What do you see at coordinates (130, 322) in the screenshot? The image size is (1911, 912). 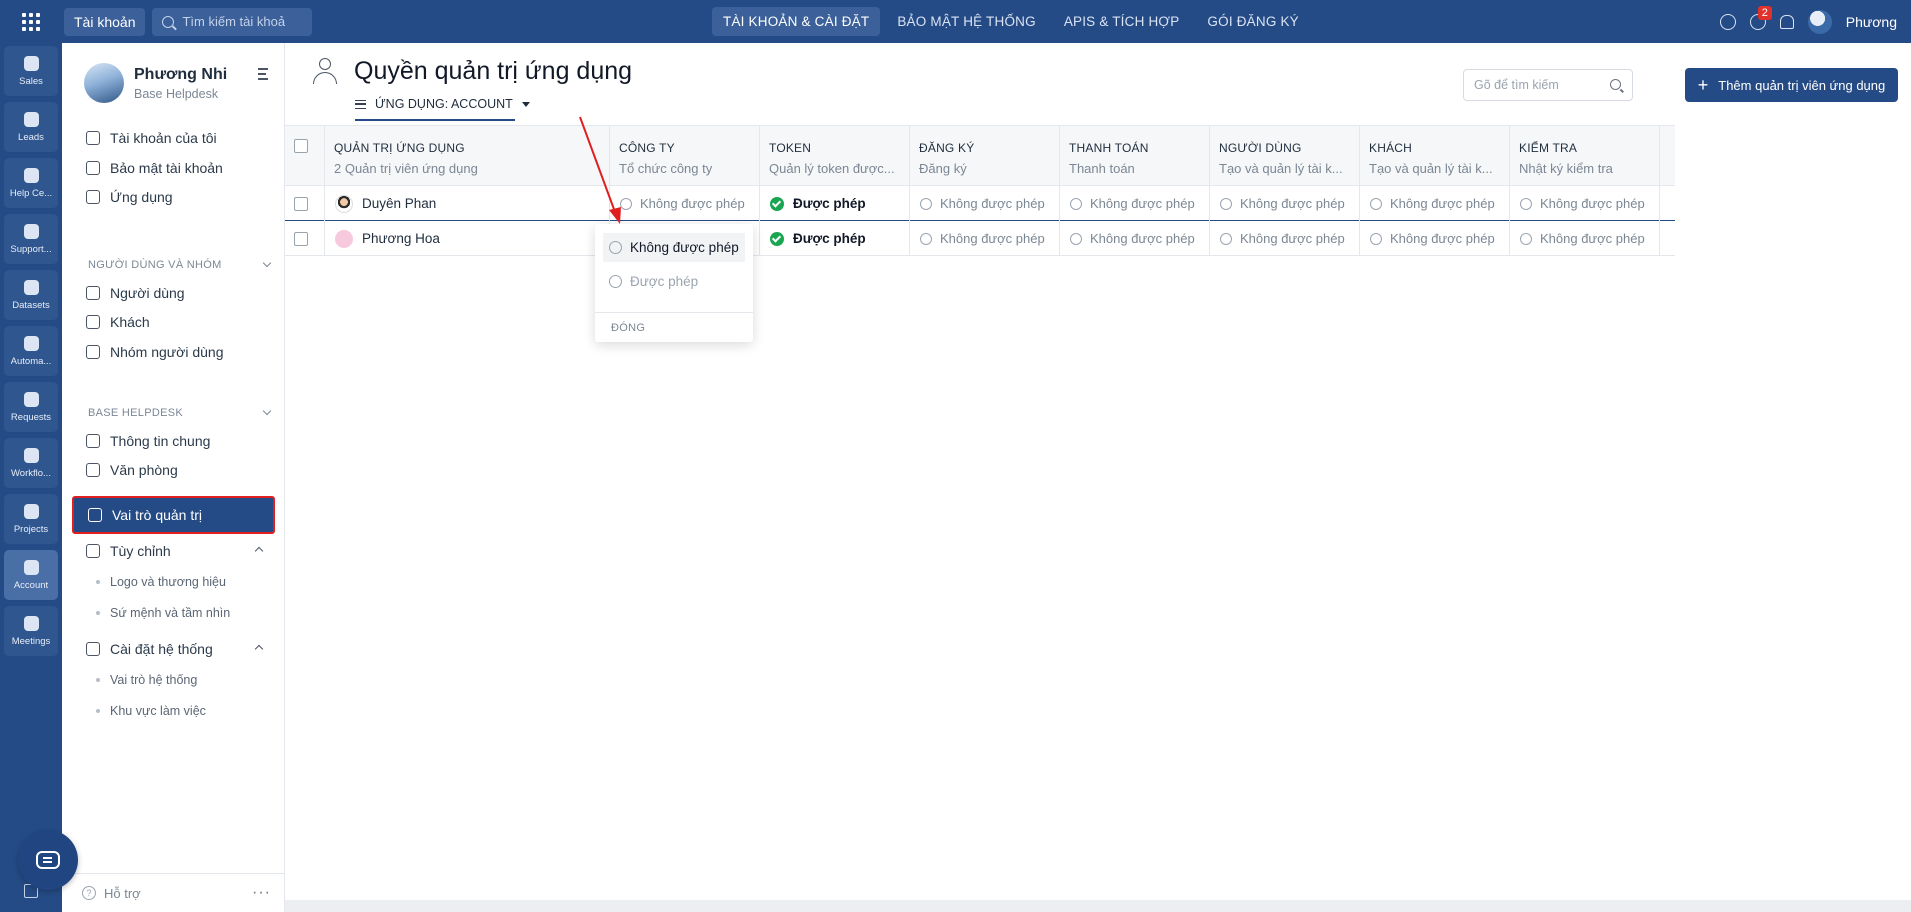 I see `sidebar-item-label: Khách` at bounding box center [130, 322].